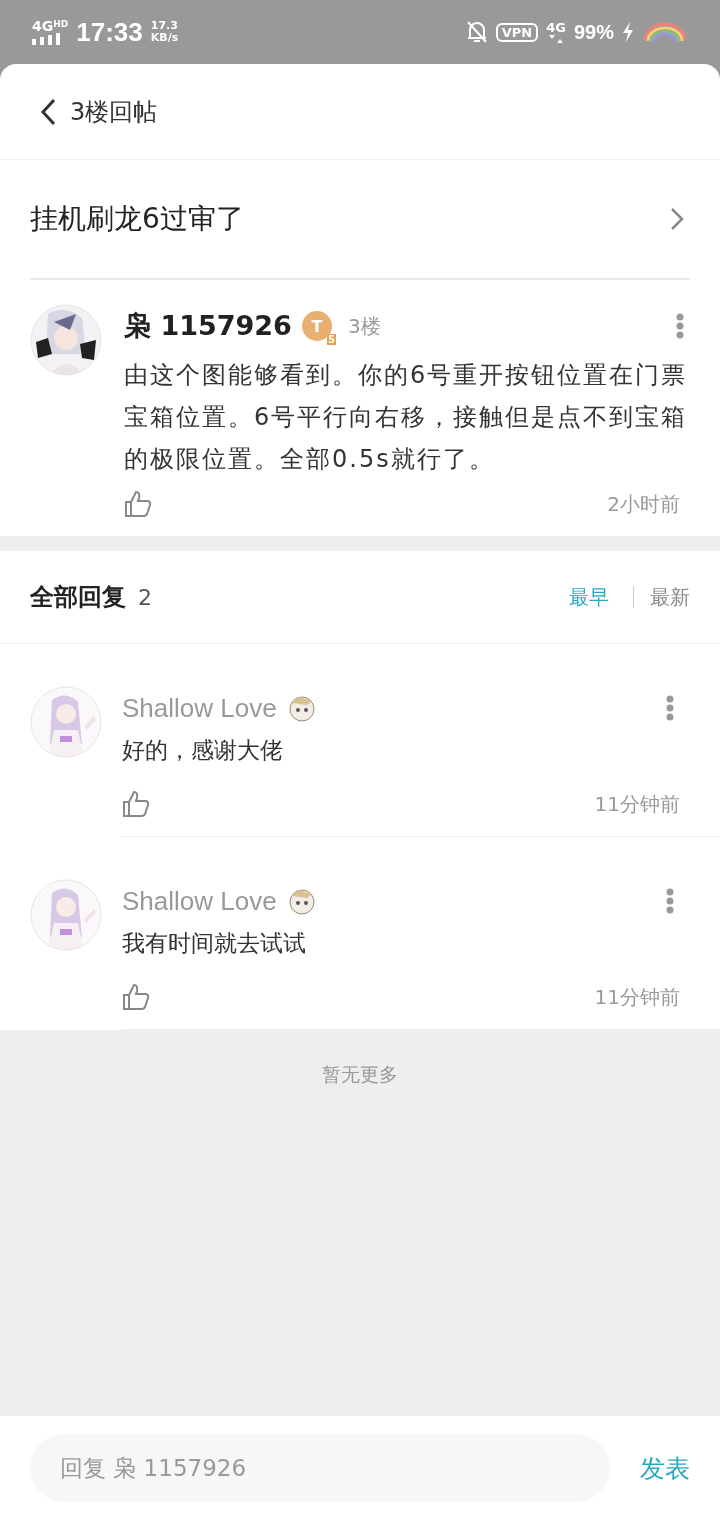  What do you see at coordinates (364, 326) in the screenshot?
I see `floor-label: 3楼` at bounding box center [364, 326].